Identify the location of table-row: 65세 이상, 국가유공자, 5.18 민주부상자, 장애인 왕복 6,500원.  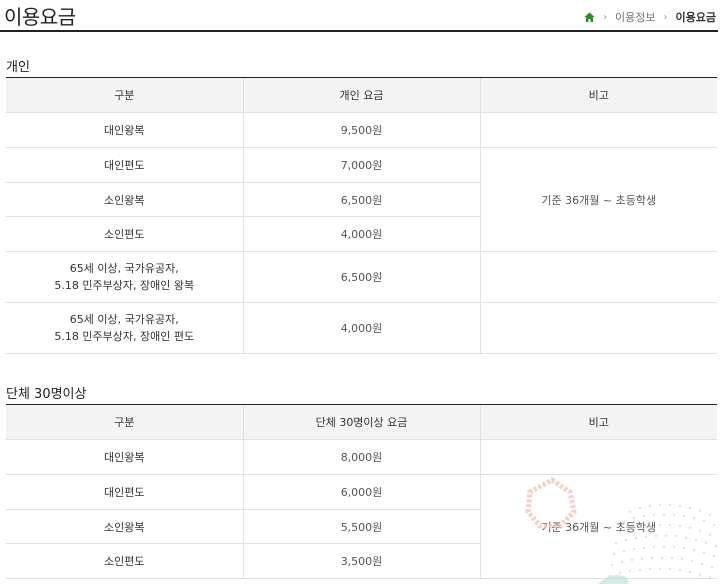
(361, 277).